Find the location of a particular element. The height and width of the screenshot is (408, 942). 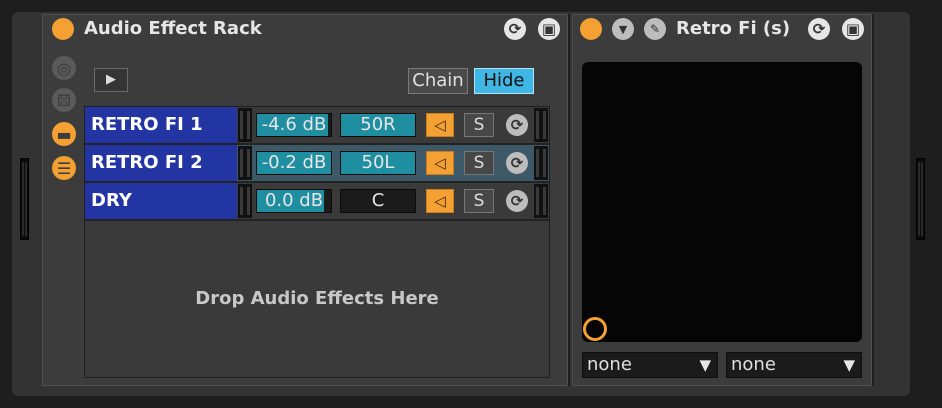

rack-title: Audio Effect Rack is located at coordinates (173, 28).